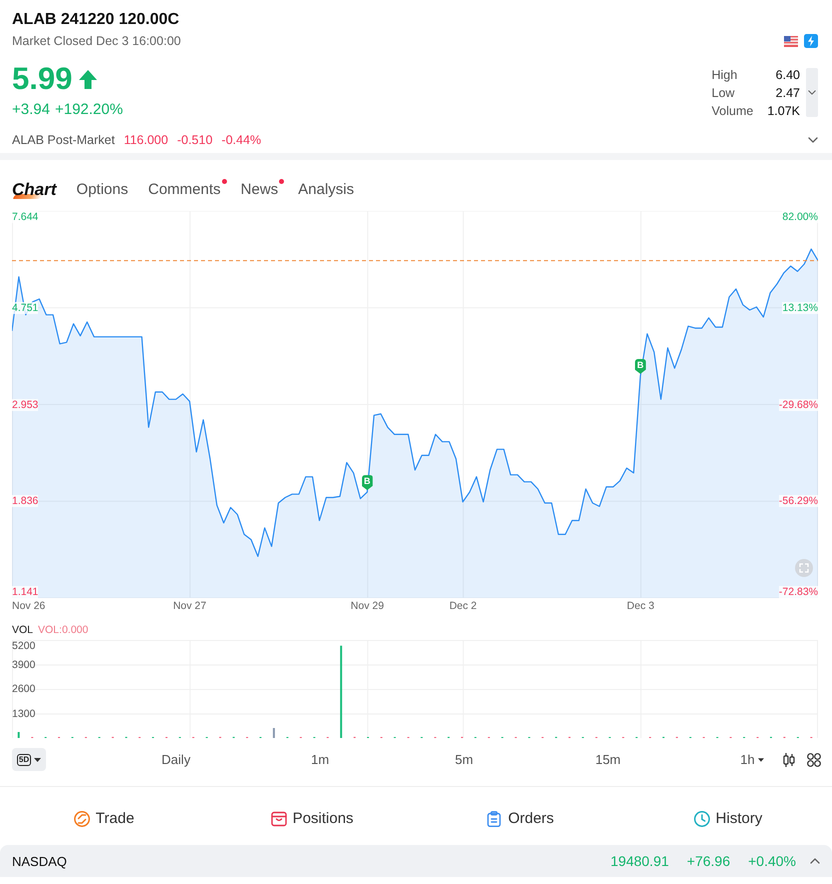  What do you see at coordinates (798, 501) in the screenshot?
I see `percent-axis-label: -56.29%` at bounding box center [798, 501].